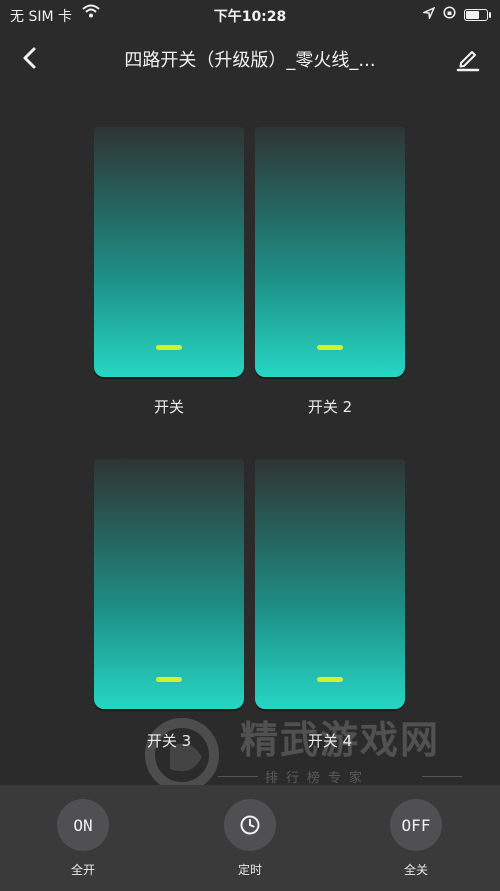 The width and height of the screenshot is (500, 891). What do you see at coordinates (318, 778) in the screenshot?
I see `watermark-subtitle: 排行榜专家` at bounding box center [318, 778].